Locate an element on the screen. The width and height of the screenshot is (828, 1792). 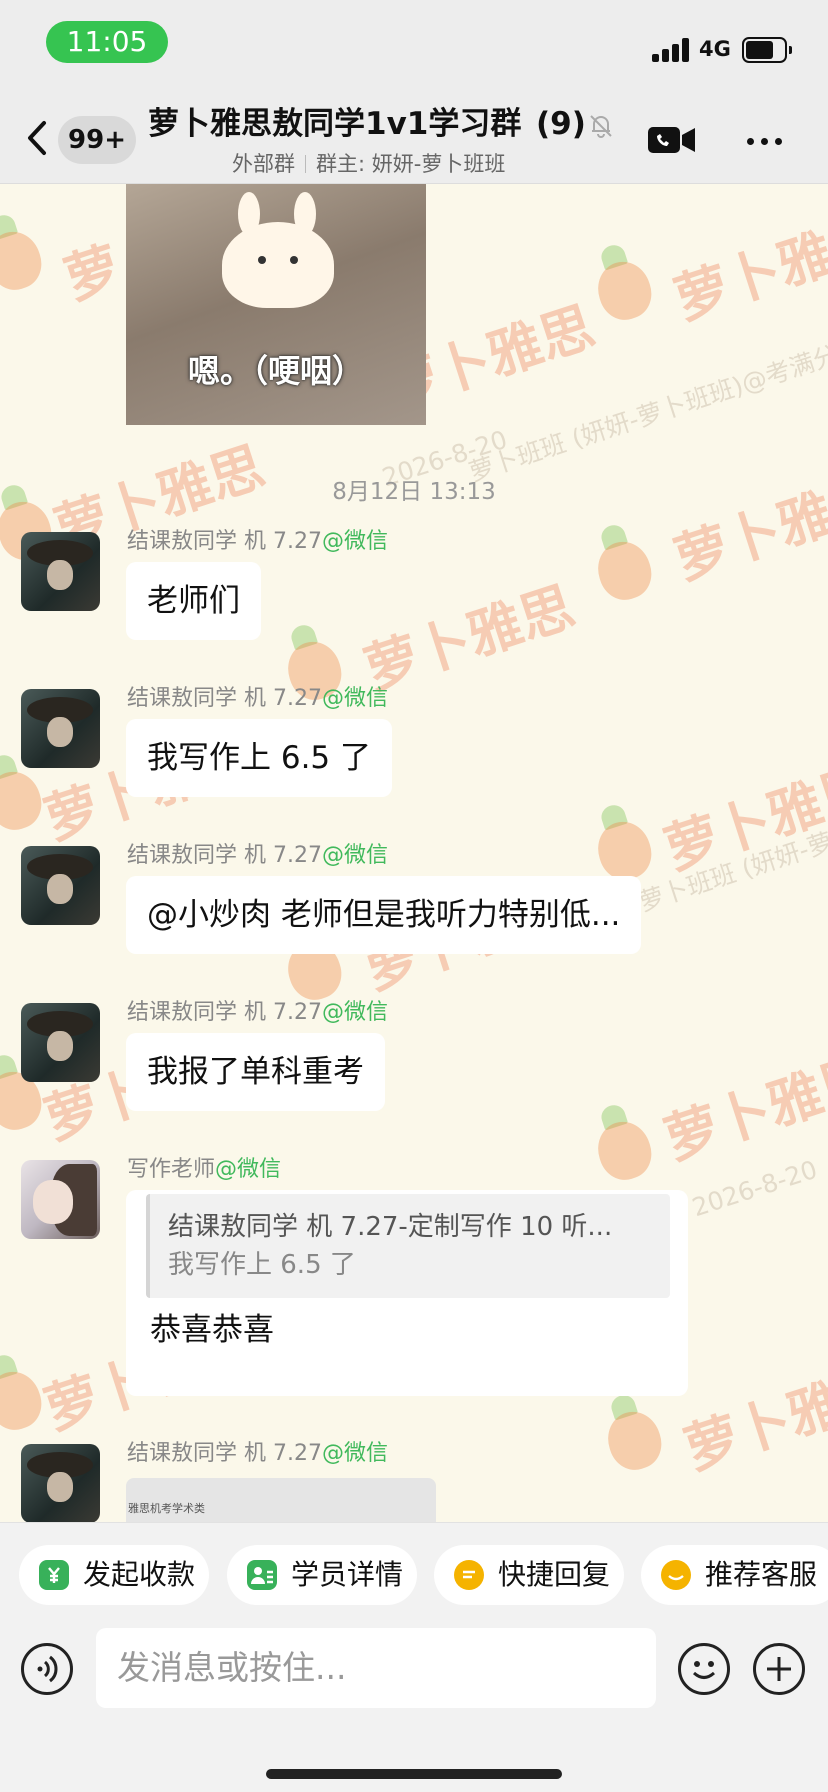
quoted-message: 结课敖同学 机 7.27-定制写作 10 听... 我写作上 6.5 了 is located at coordinates (408, 1246).